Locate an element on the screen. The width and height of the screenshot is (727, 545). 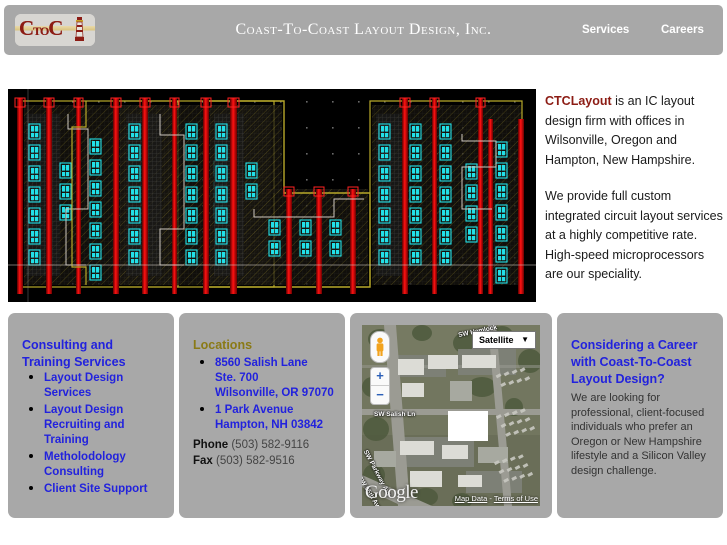
map-data-link: Map Data is located at coordinates (471, 498).